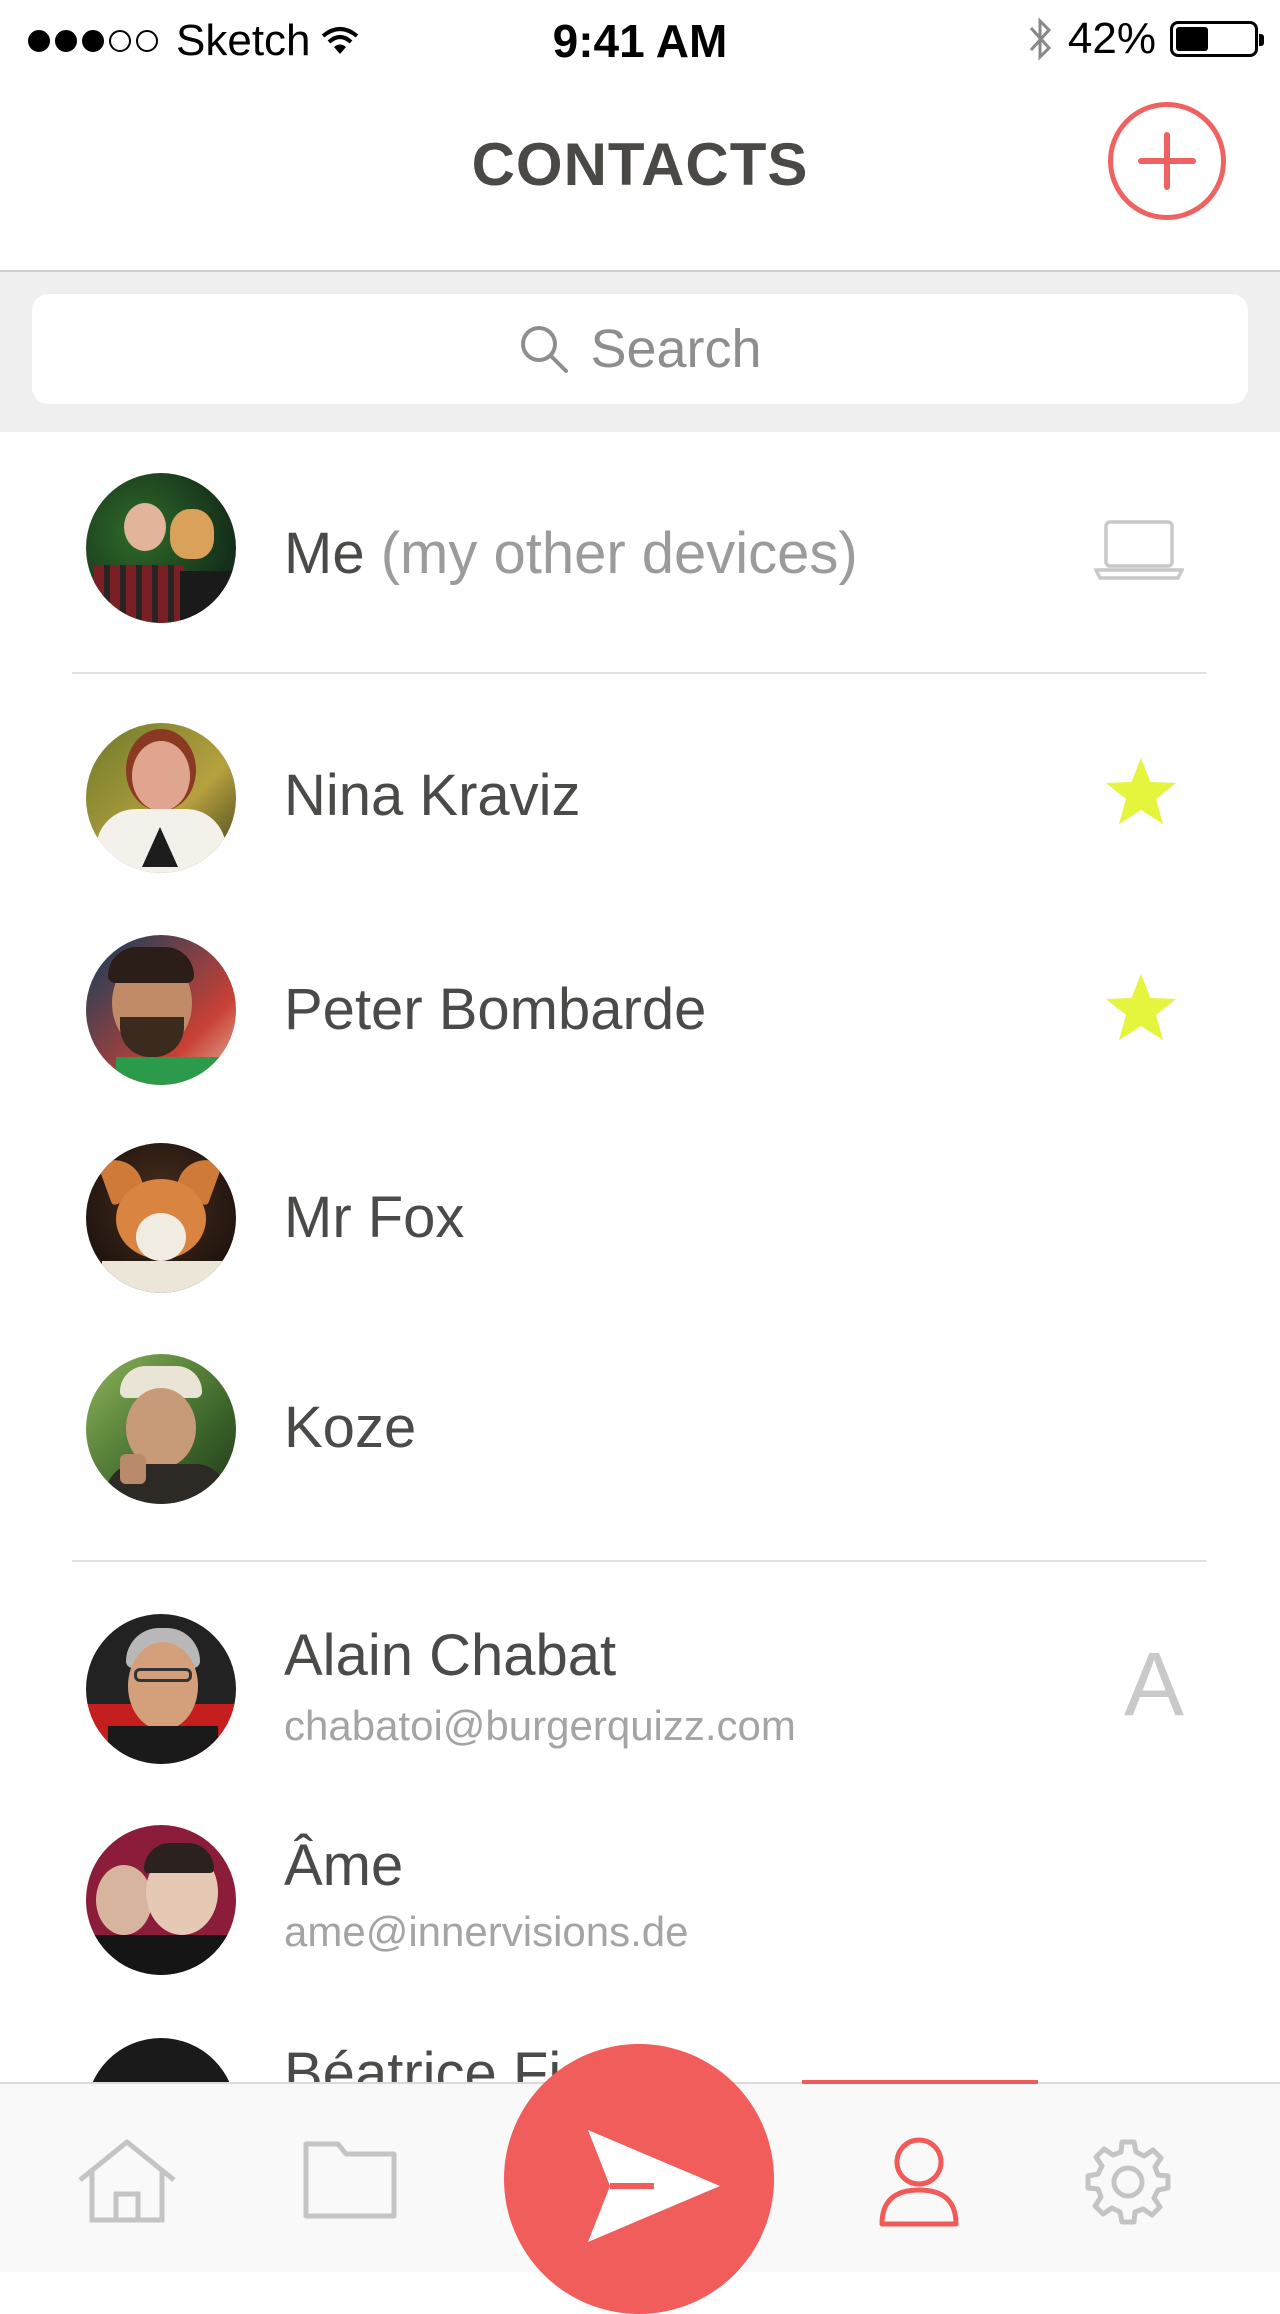 The width and height of the screenshot is (1280, 2314). Describe the element at coordinates (640, 1690) in the screenshot. I see `contact-row: Alain Chabat chabatoi@burgerquizz.com A` at that location.